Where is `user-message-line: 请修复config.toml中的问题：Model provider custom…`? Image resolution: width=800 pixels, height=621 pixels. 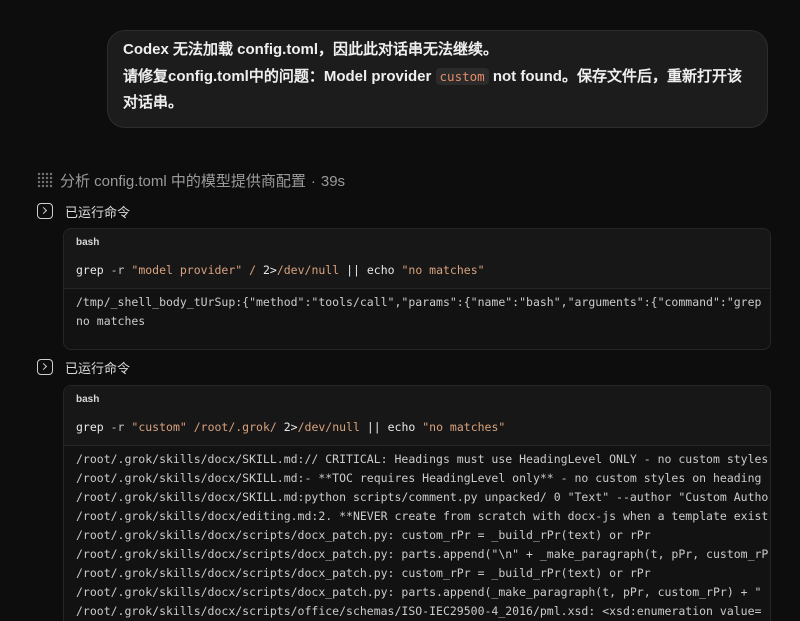 user-message-line: 请修复config.toml中的问题：Model provider custom… is located at coordinates (437, 90).